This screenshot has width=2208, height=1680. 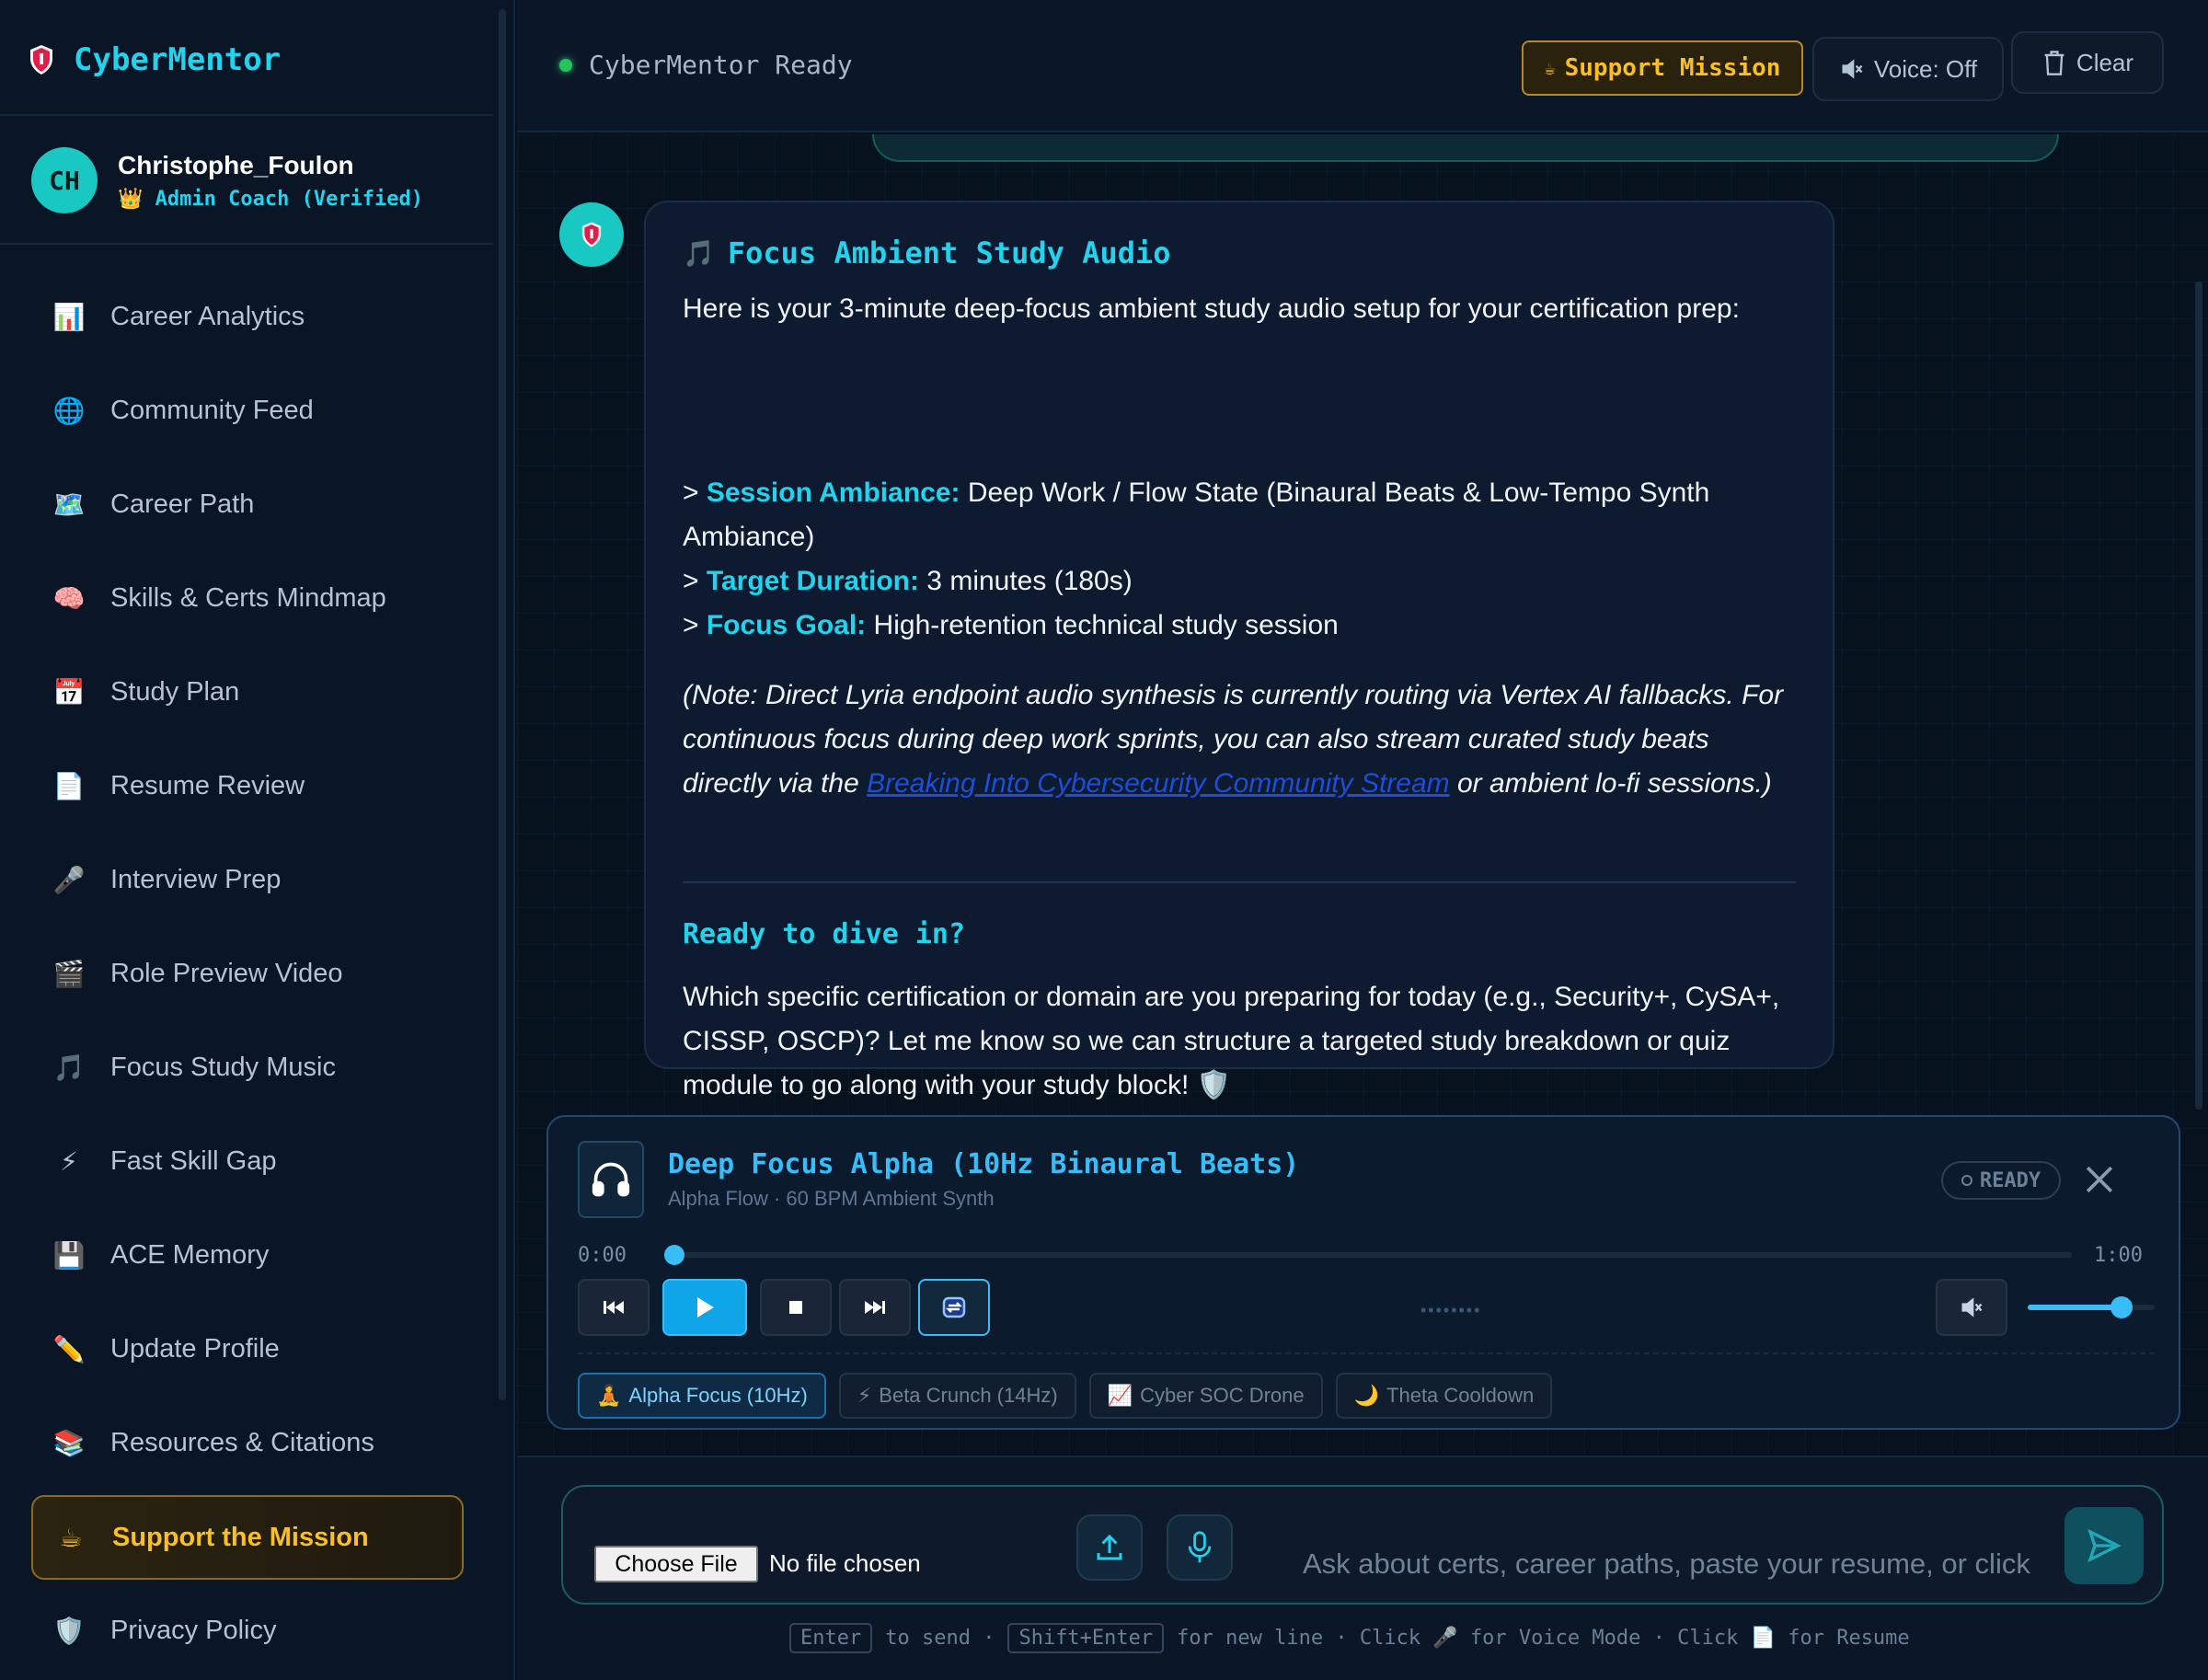 I want to click on hint-text: to send ·, so click(x=940, y=1638).